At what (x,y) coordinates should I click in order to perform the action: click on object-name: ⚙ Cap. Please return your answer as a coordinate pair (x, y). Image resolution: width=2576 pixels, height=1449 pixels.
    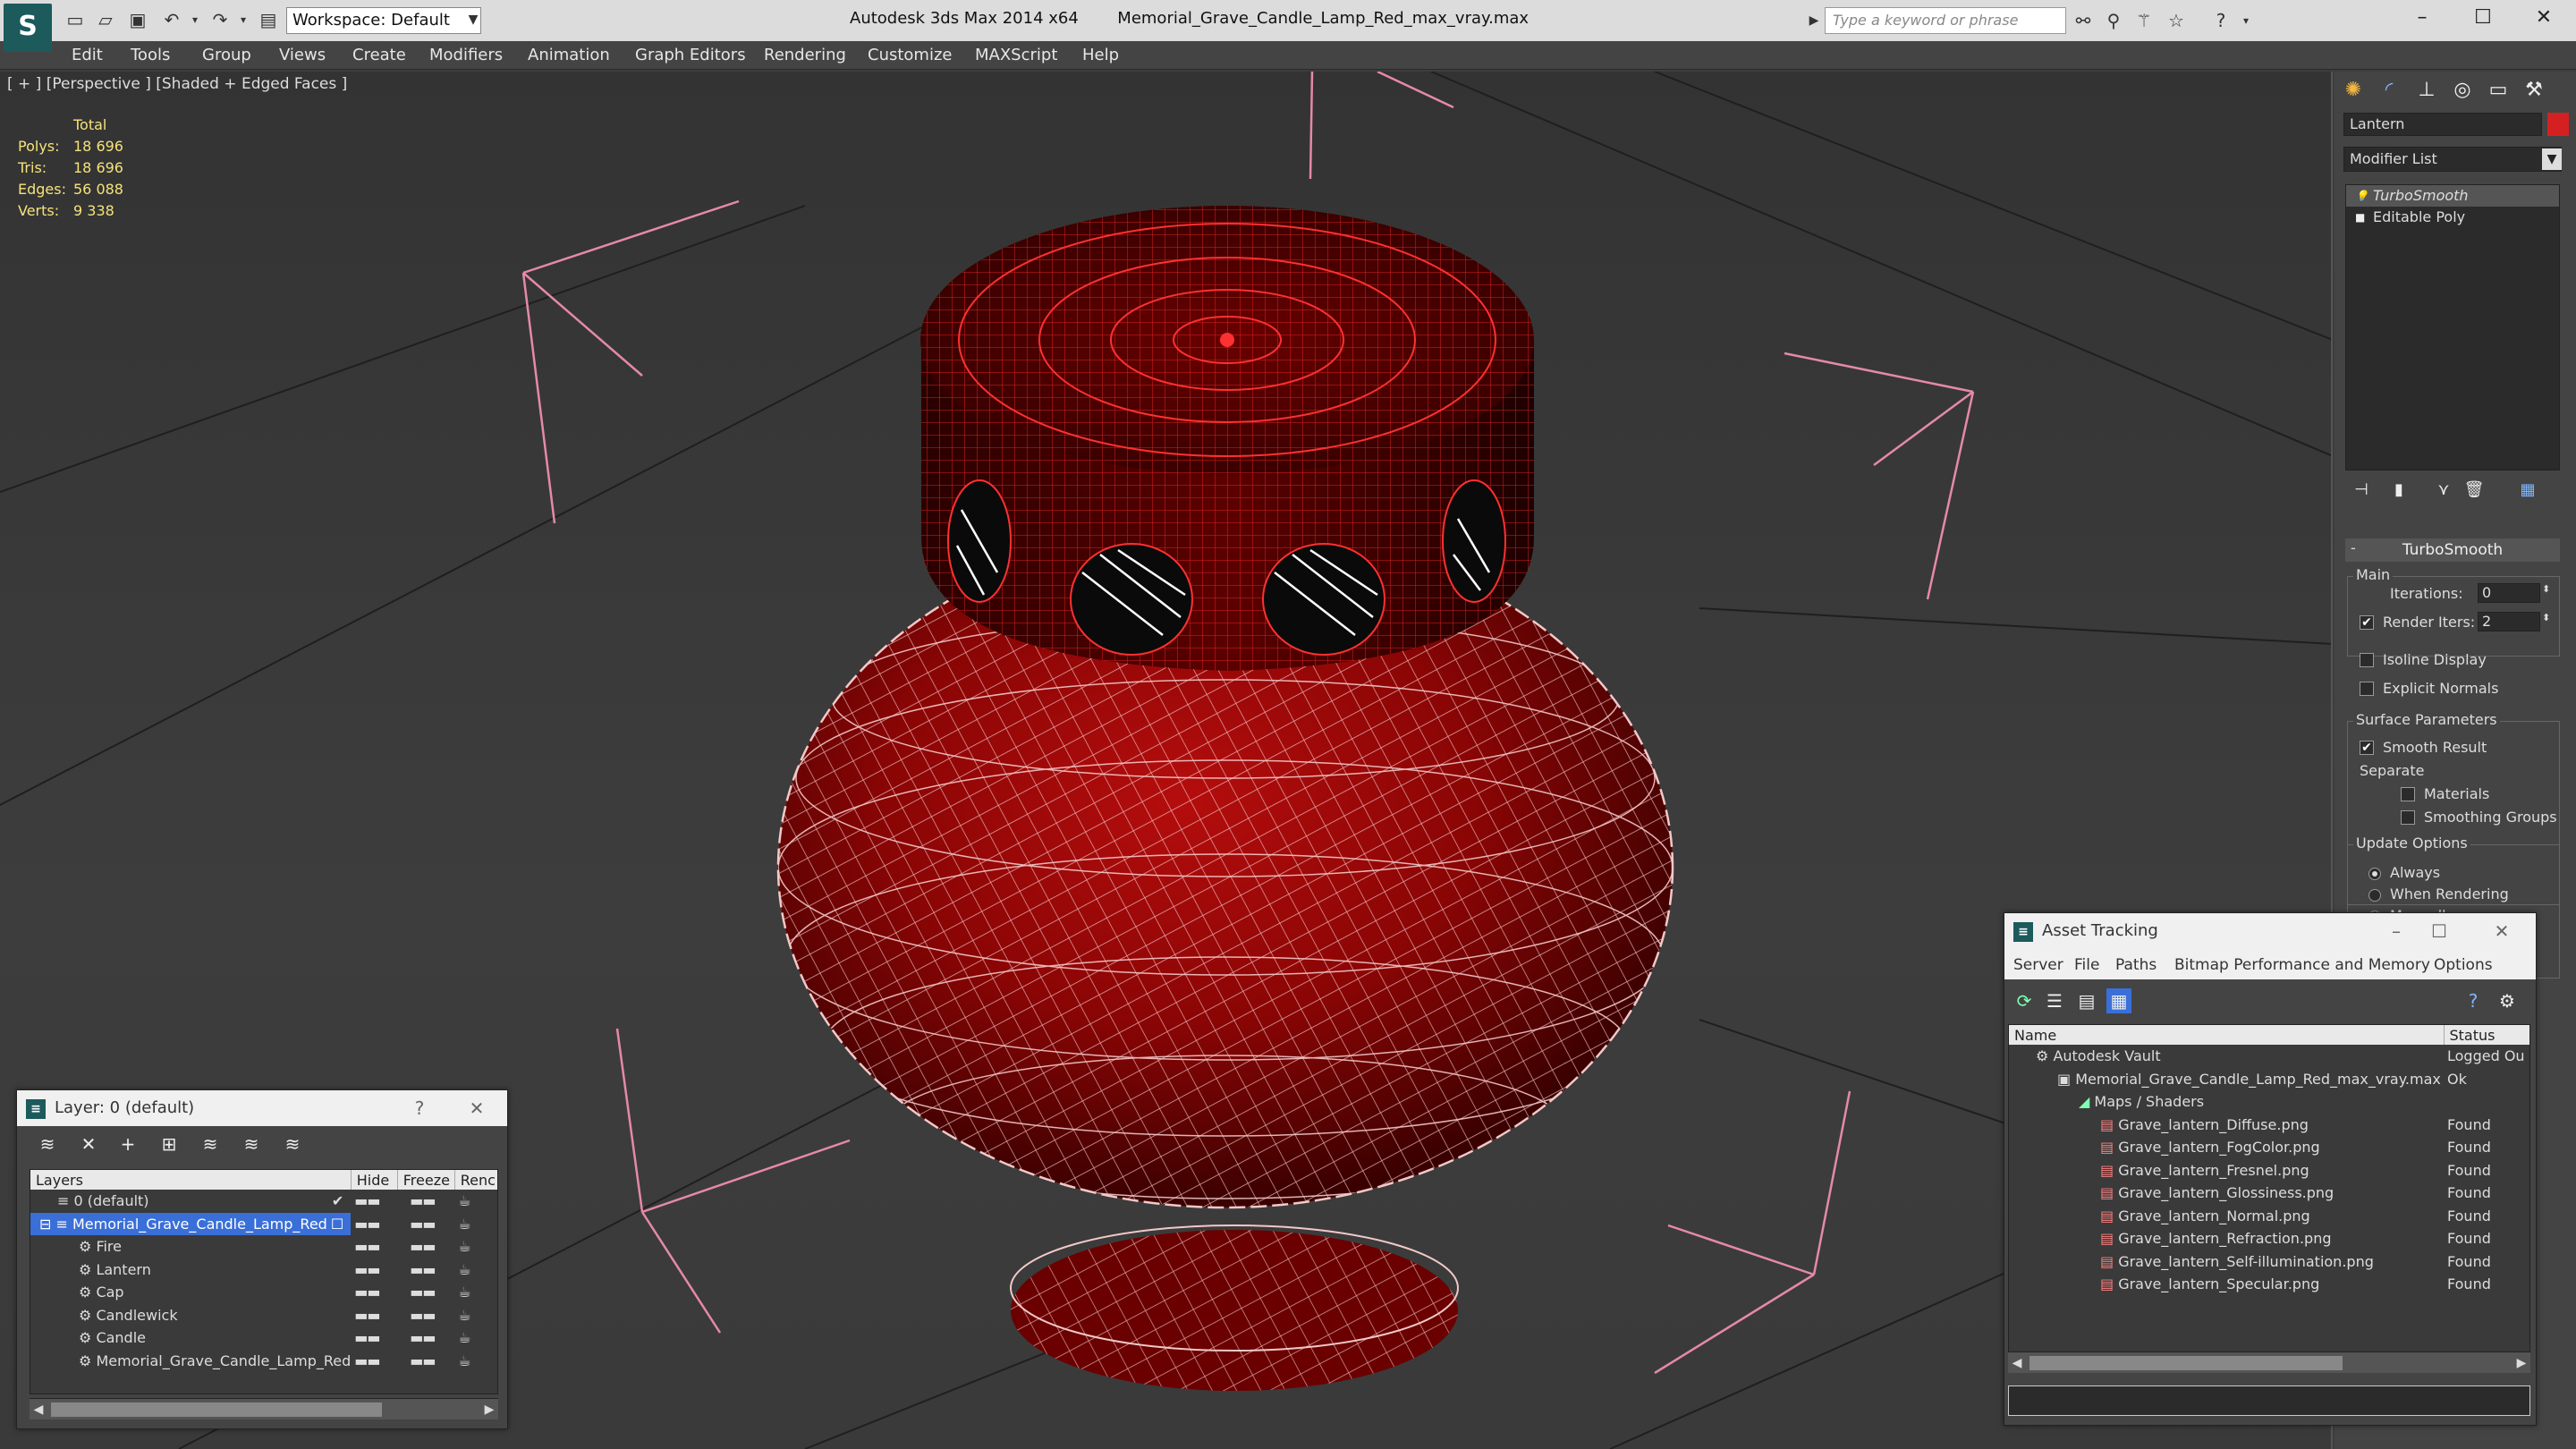
    Looking at the image, I should click on (190, 1292).